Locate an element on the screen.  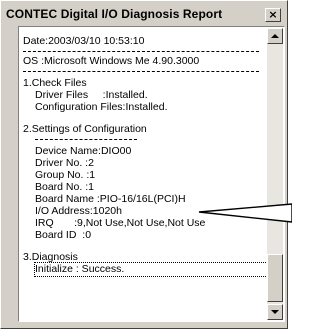
initialize-result: Initialize : Success. is located at coordinates (153, 269).